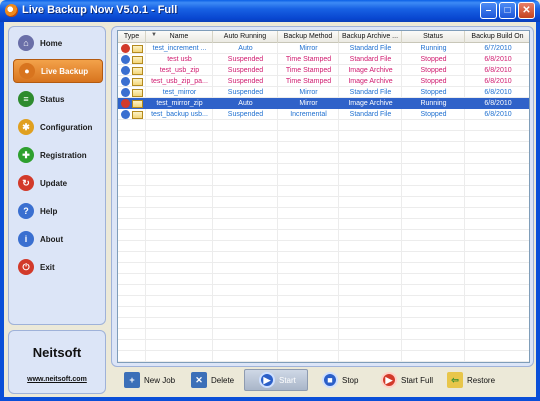 This screenshot has width=540, height=401. I want to click on exit-icon: ⏻, so click(26, 267).